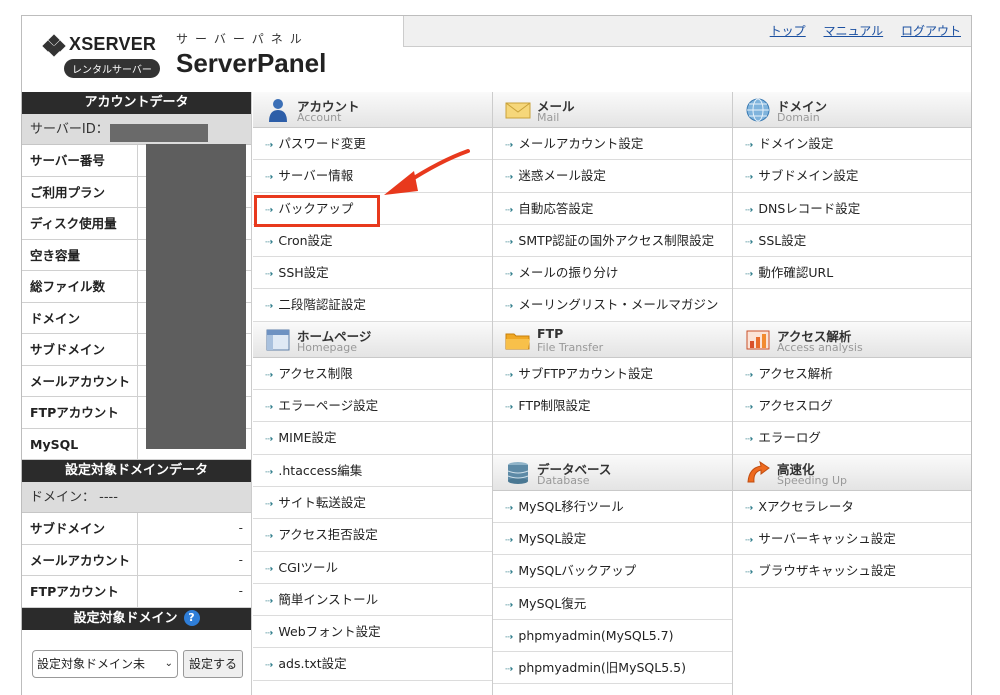  What do you see at coordinates (852, 110) in the screenshot?
I see `section-header-domain: ドメイン Domain` at bounding box center [852, 110].